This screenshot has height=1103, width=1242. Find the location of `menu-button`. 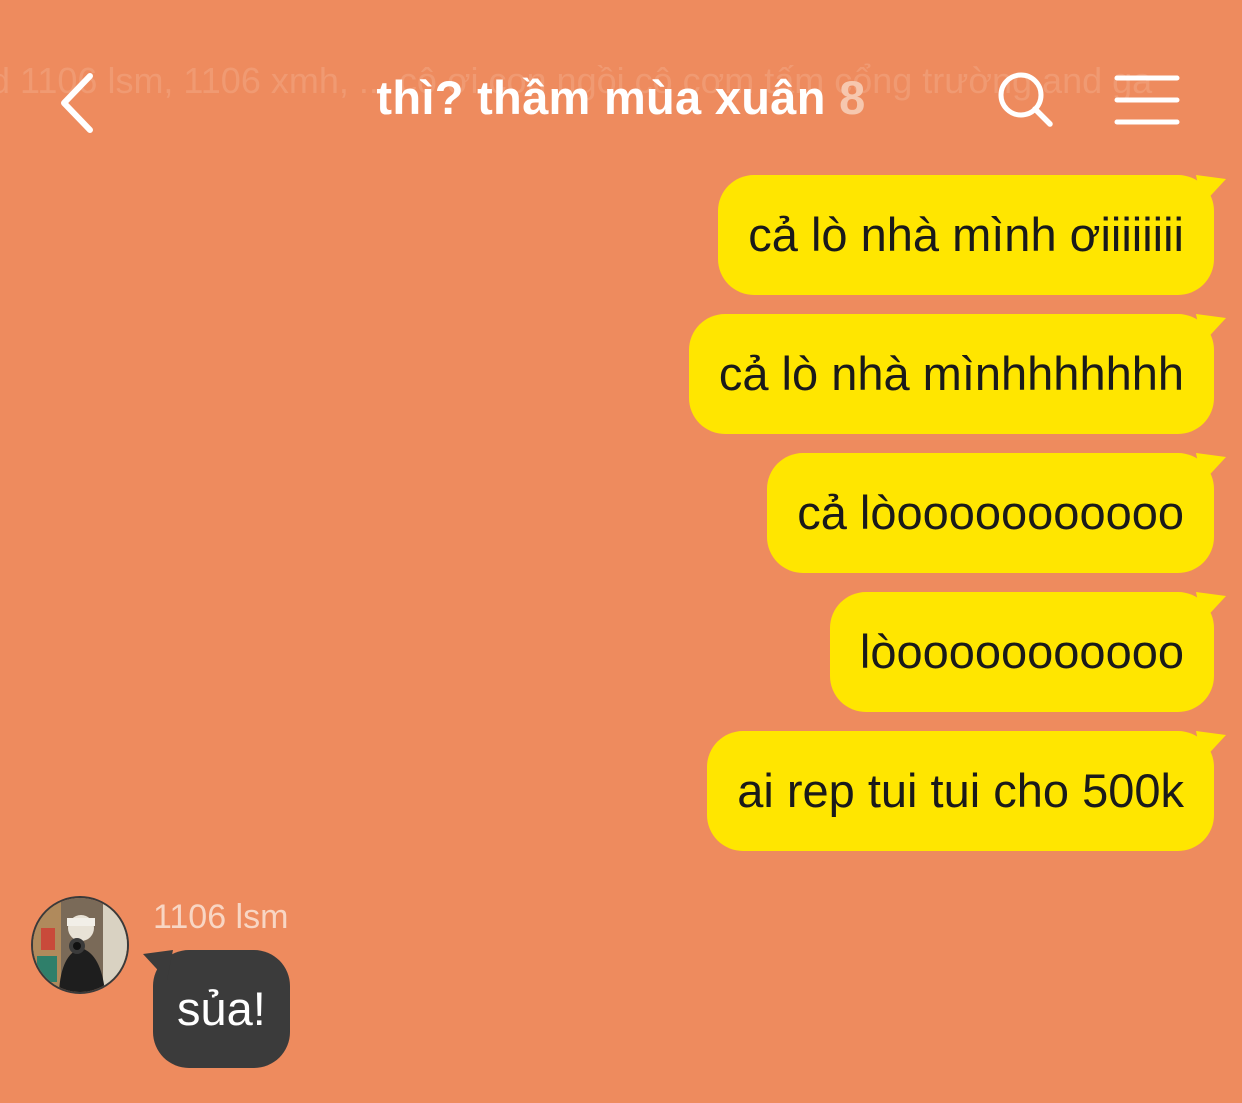

menu-button is located at coordinates (1147, 101).